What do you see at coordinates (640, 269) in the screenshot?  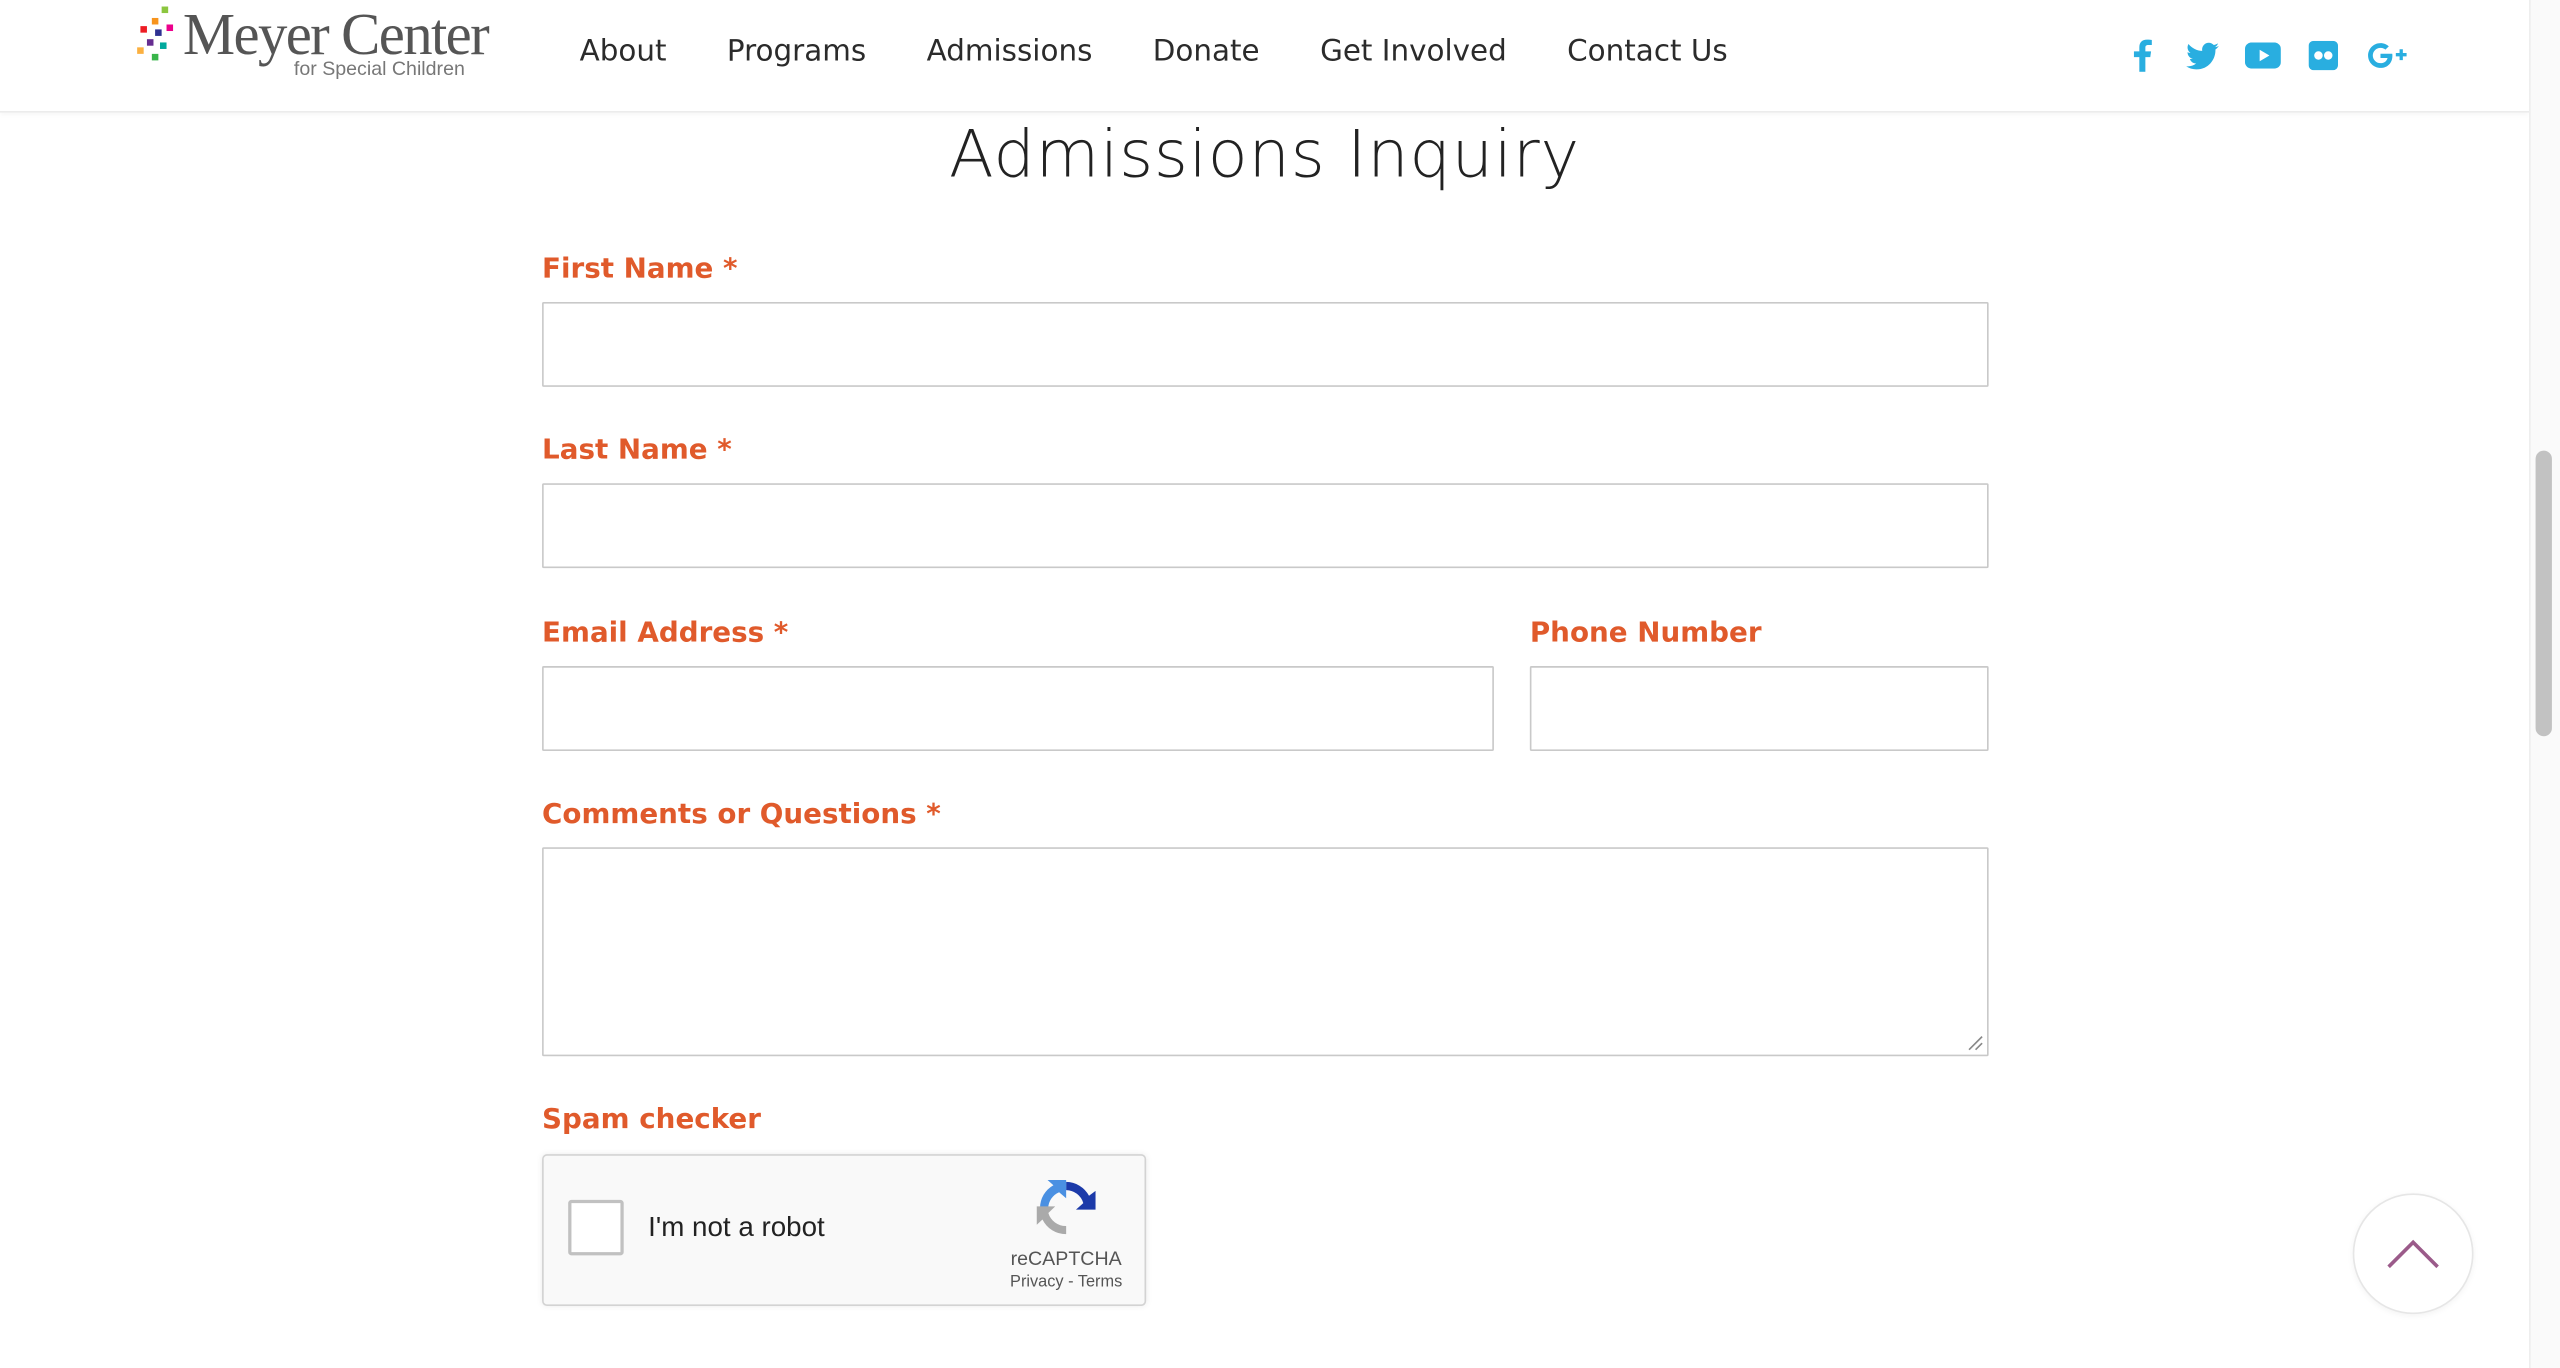 I see `first-name-label: First Name *` at bounding box center [640, 269].